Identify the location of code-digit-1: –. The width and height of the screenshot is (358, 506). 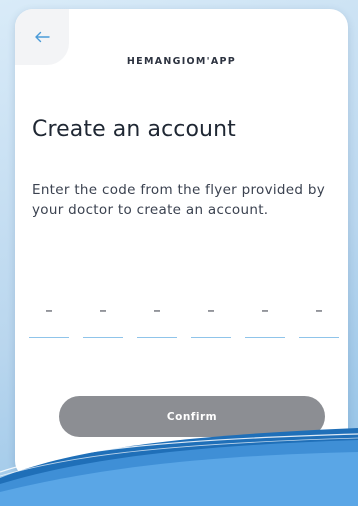
(49, 312).